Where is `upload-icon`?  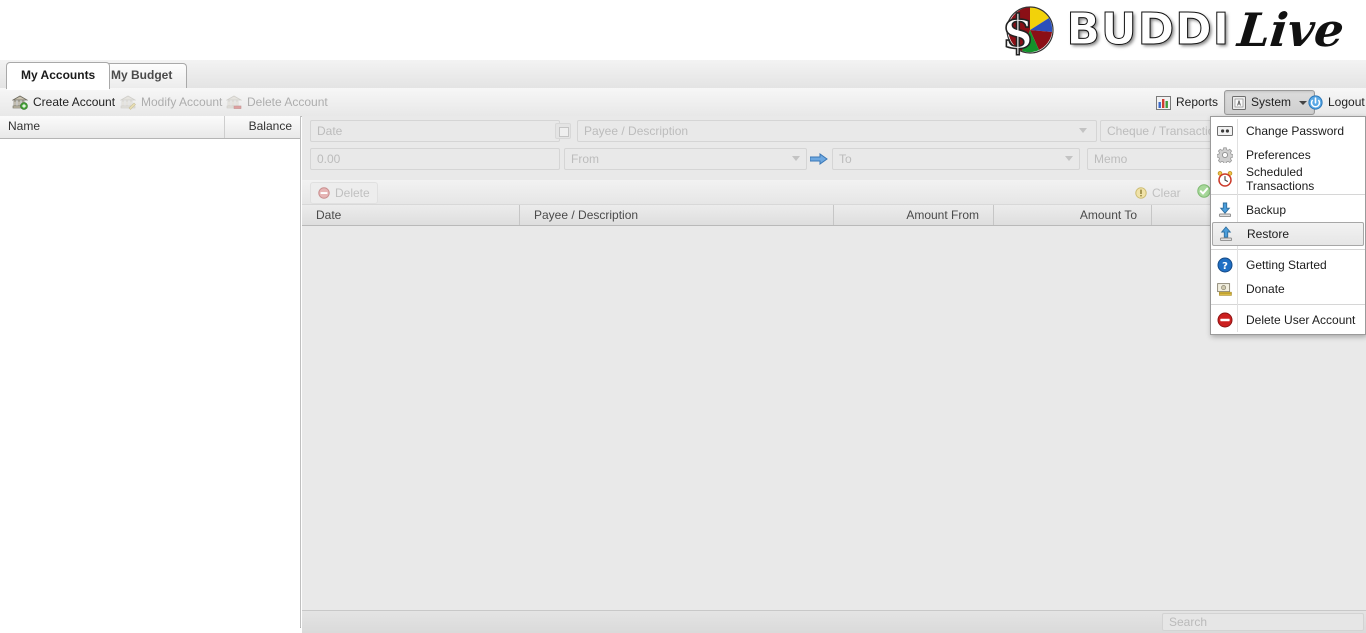
upload-icon is located at coordinates (1226, 234).